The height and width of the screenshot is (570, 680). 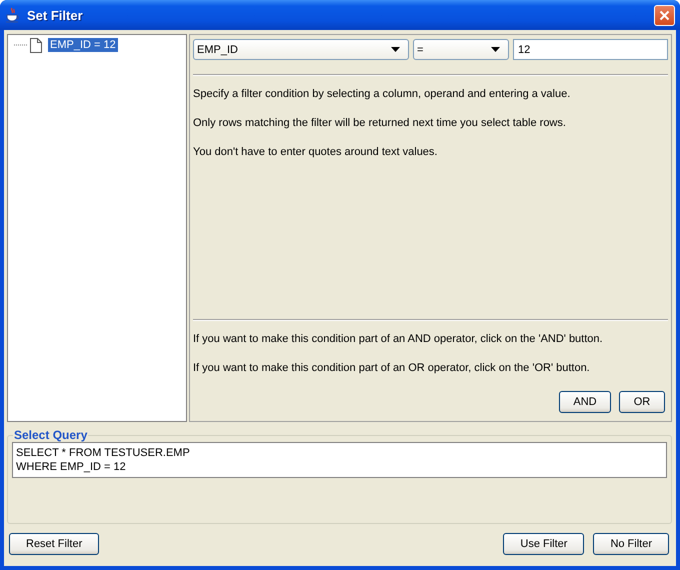 I want to click on query-field: SELECT * FROM TESTUSER.EMP WHERE EMP_ID = 12, so click(x=339, y=460).